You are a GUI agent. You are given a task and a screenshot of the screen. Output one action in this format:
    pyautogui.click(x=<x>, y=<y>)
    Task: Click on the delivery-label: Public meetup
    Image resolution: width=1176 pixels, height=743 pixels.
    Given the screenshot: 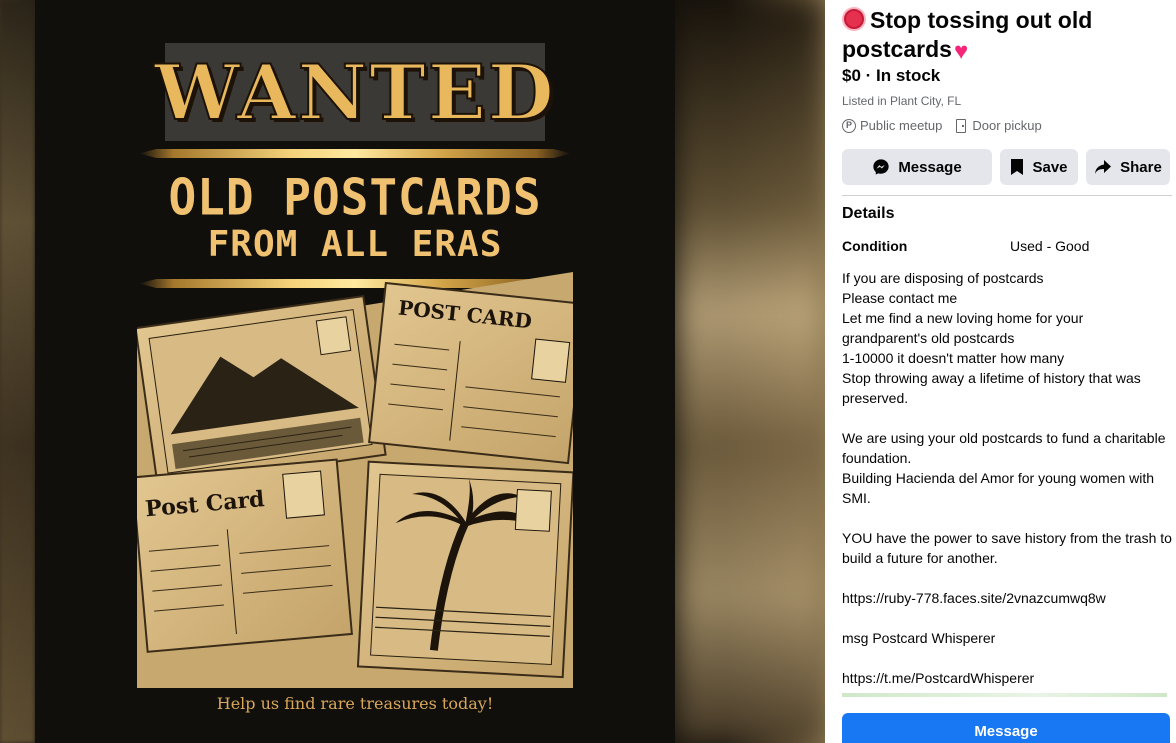 What is the action you would take?
    pyautogui.click(x=901, y=125)
    